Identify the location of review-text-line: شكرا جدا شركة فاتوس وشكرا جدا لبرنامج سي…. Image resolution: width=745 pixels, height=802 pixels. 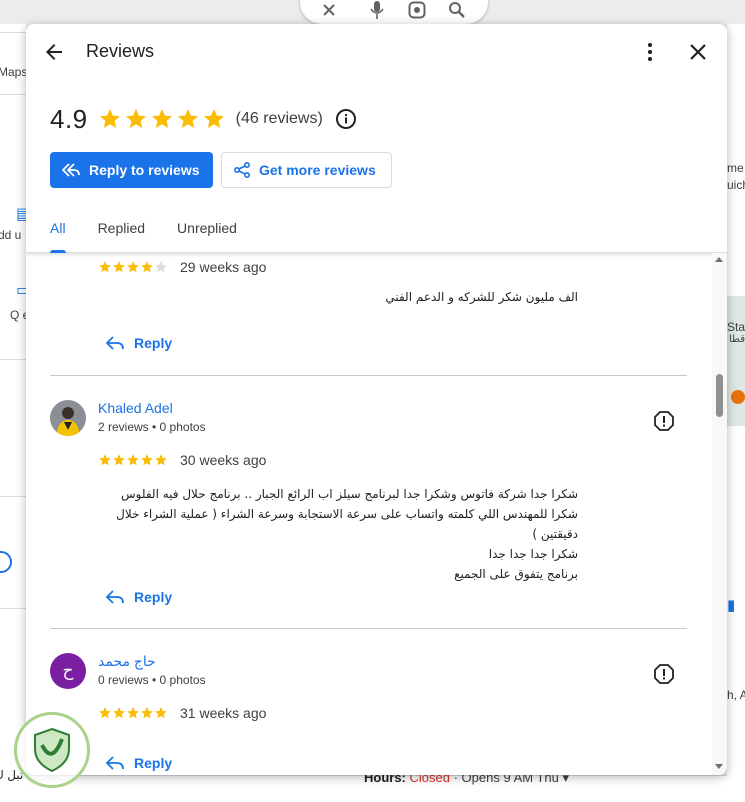
(349, 494).